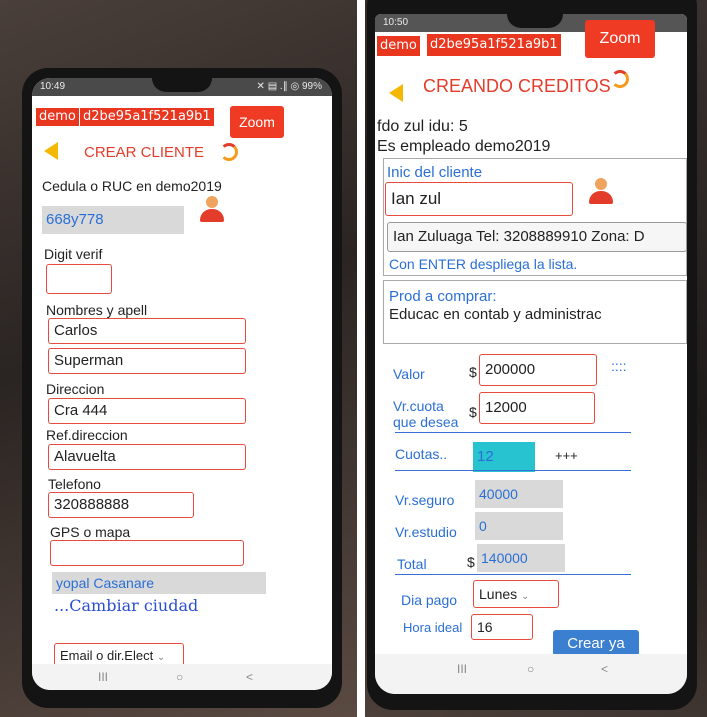 Image resolution: width=707 pixels, height=717 pixels. I want to click on status-time: 10:50, so click(396, 22).